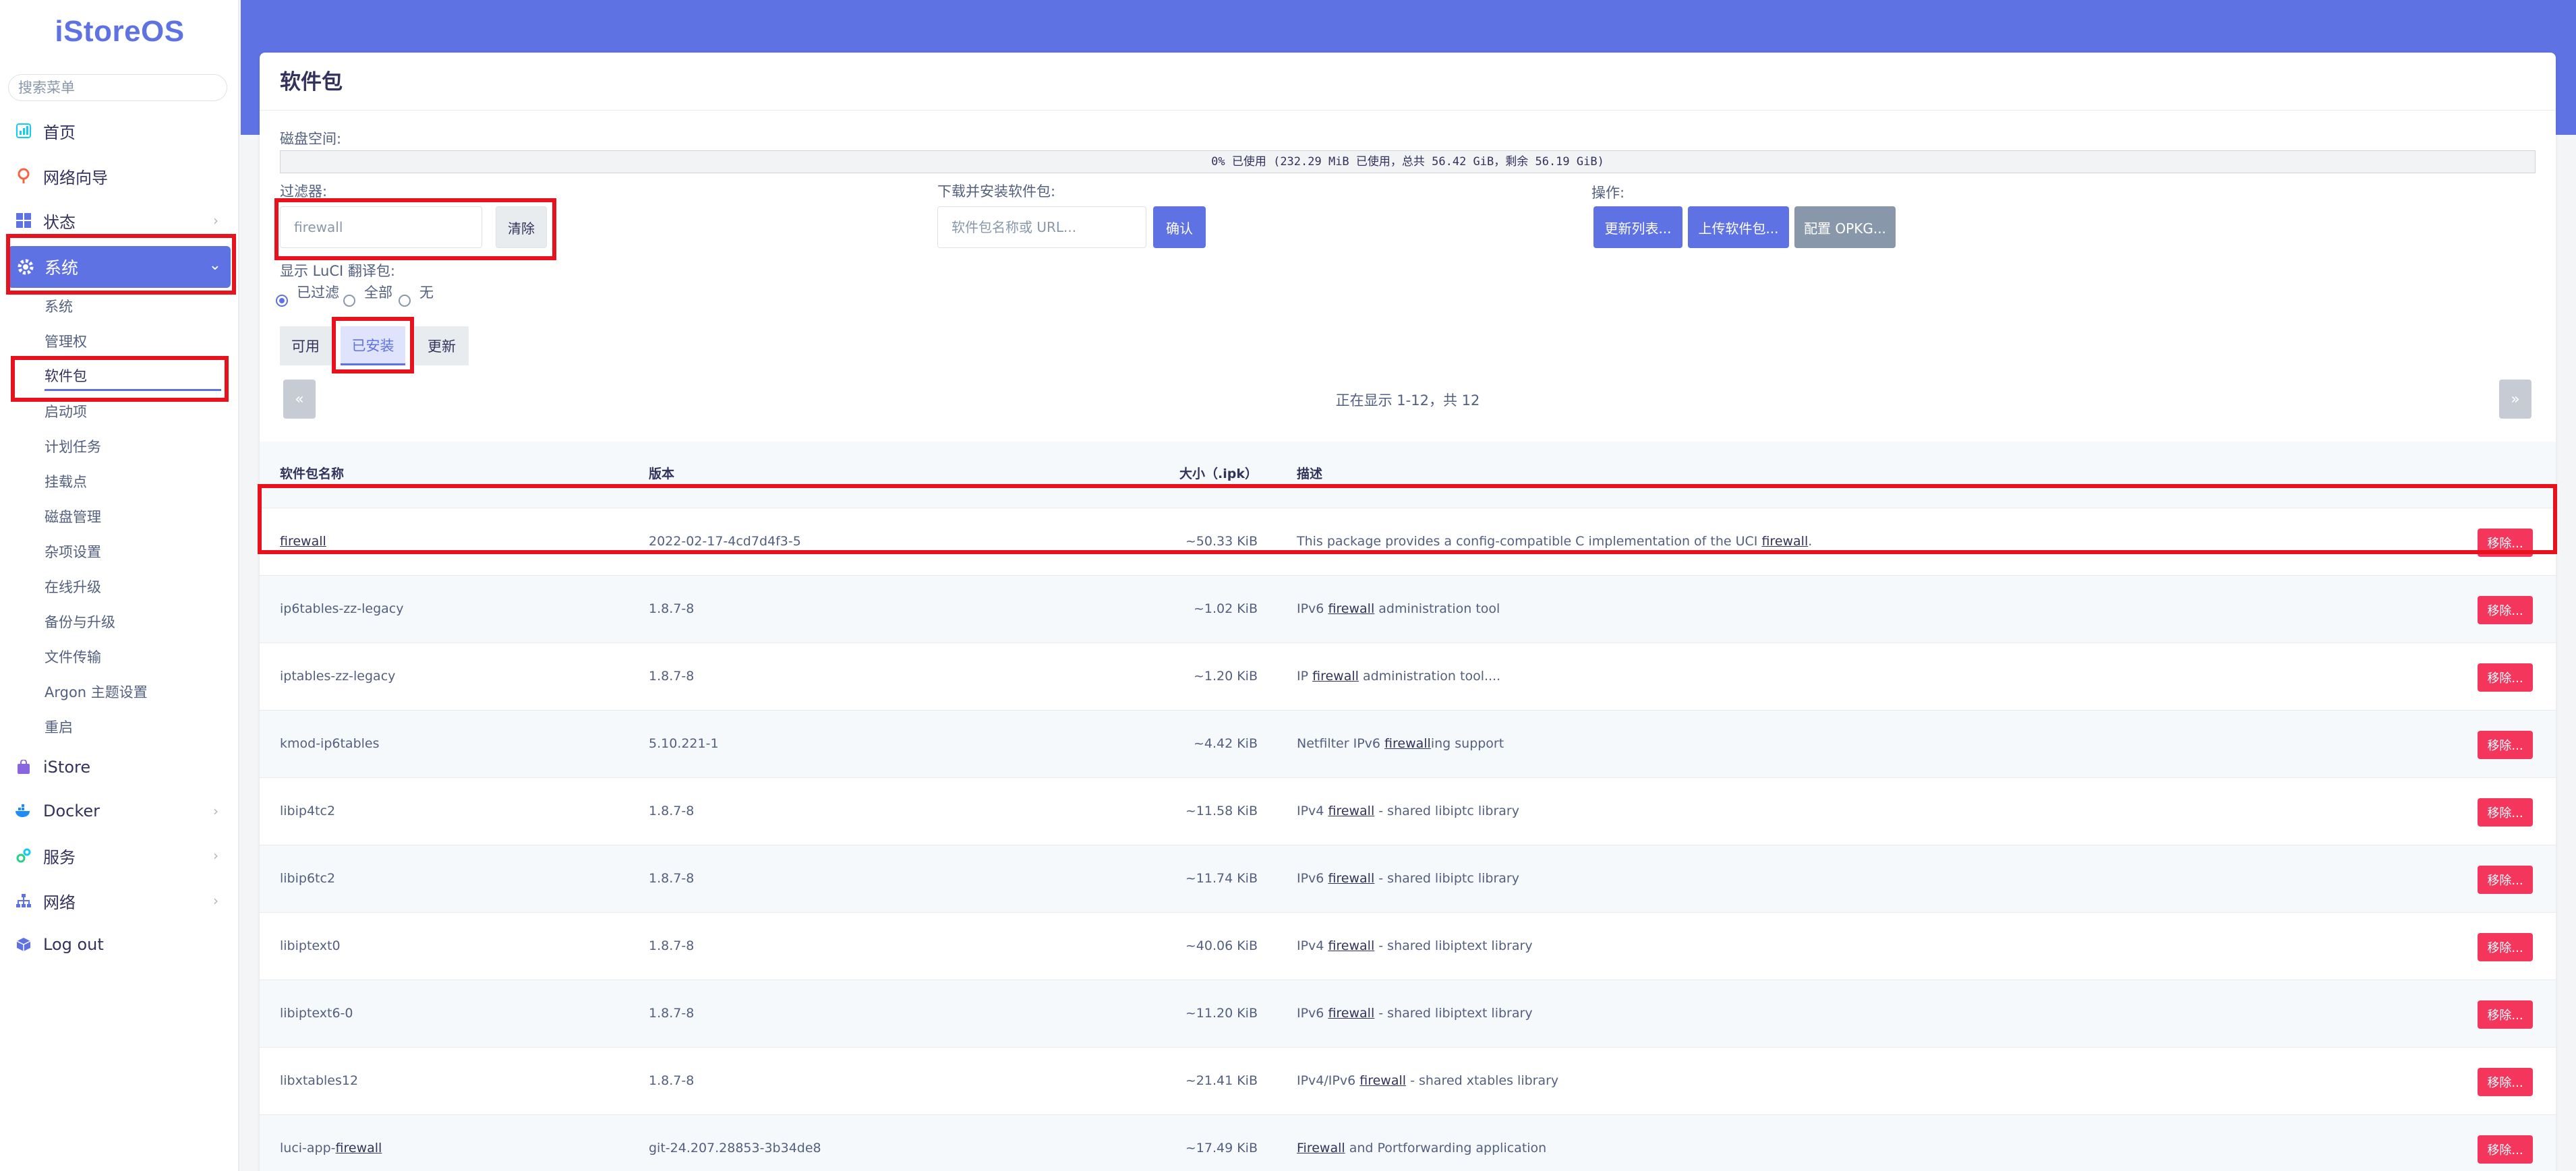 This screenshot has height=1171, width=2576. I want to click on desc-text: administration tool, so click(1437, 608).